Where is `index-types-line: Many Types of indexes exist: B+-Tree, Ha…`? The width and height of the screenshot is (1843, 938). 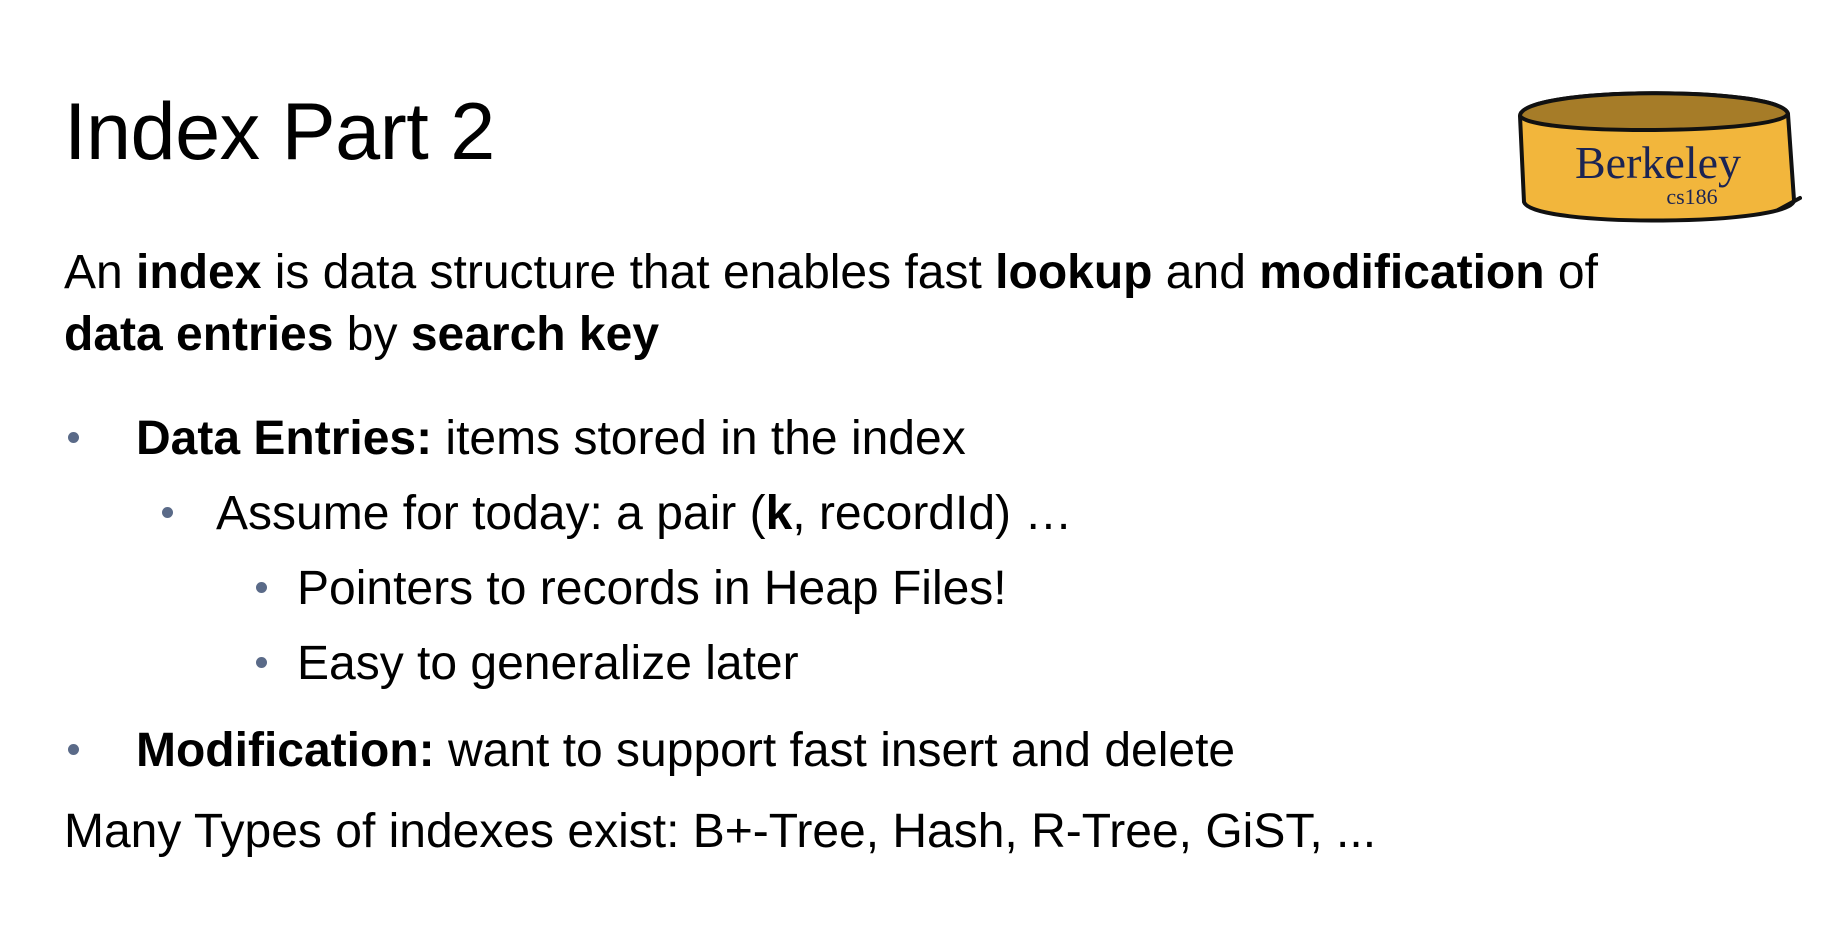
index-types-line: Many Types of indexes exist: B+-Tree, Ha… is located at coordinates (720, 831).